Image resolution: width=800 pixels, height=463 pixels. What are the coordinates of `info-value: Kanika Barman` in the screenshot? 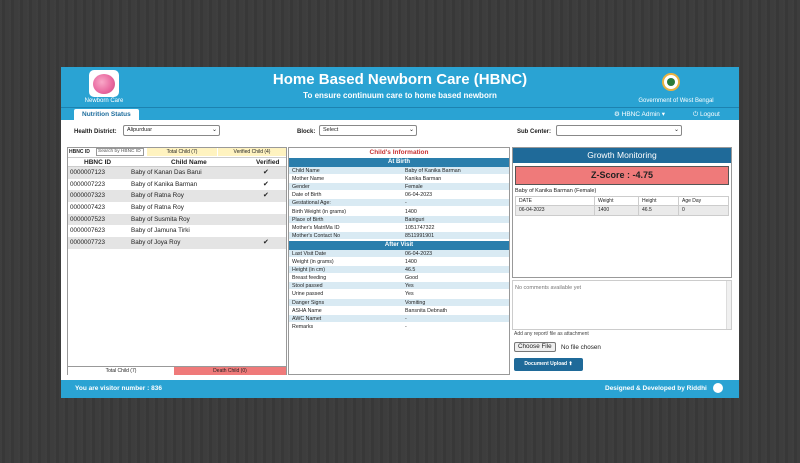 It's located at (423, 179).